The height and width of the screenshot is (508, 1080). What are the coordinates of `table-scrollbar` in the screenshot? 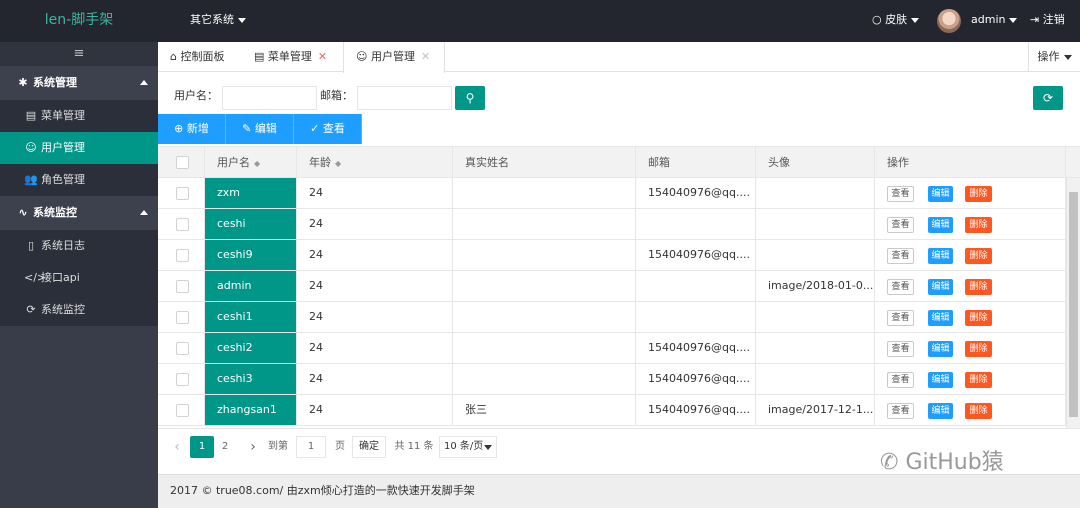 It's located at (1073, 303).